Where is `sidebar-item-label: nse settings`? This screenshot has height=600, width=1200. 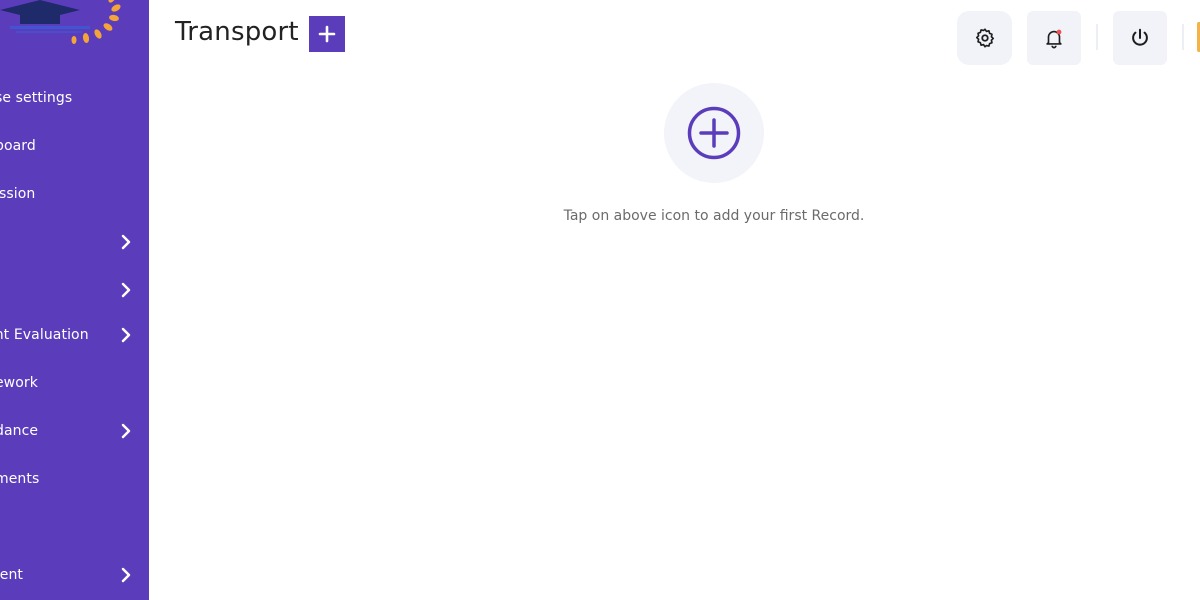
sidebar-item-label: nse settings is located at coordinates (36, 98).